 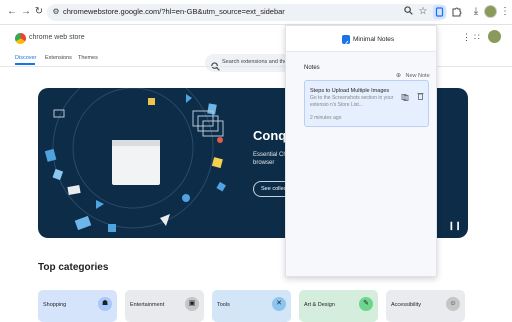 I want to click on delete-icon, so click(x=420, y=93).